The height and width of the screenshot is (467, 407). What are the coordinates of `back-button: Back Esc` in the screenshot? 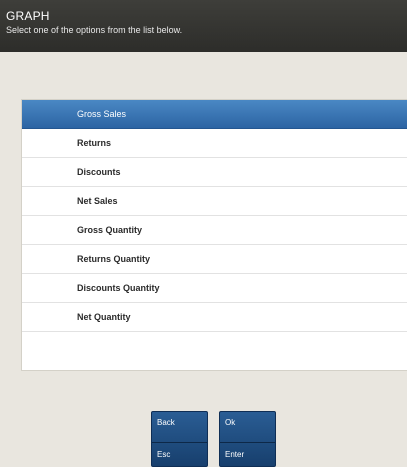 It's located at (179, 439).